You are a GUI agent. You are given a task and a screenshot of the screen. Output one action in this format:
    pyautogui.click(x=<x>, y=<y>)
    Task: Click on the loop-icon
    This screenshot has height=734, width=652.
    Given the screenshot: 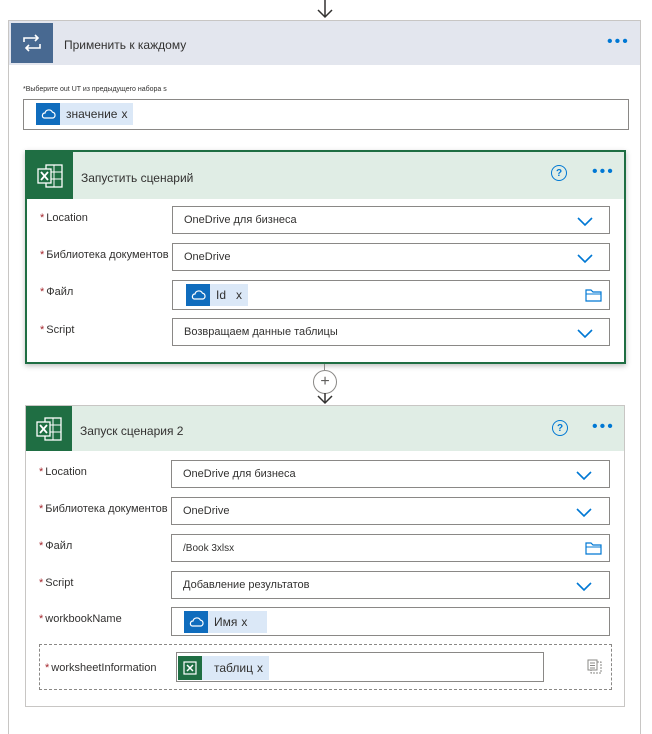 What is the action you would take?
    pyautogui.click(x=32, y=43)
    